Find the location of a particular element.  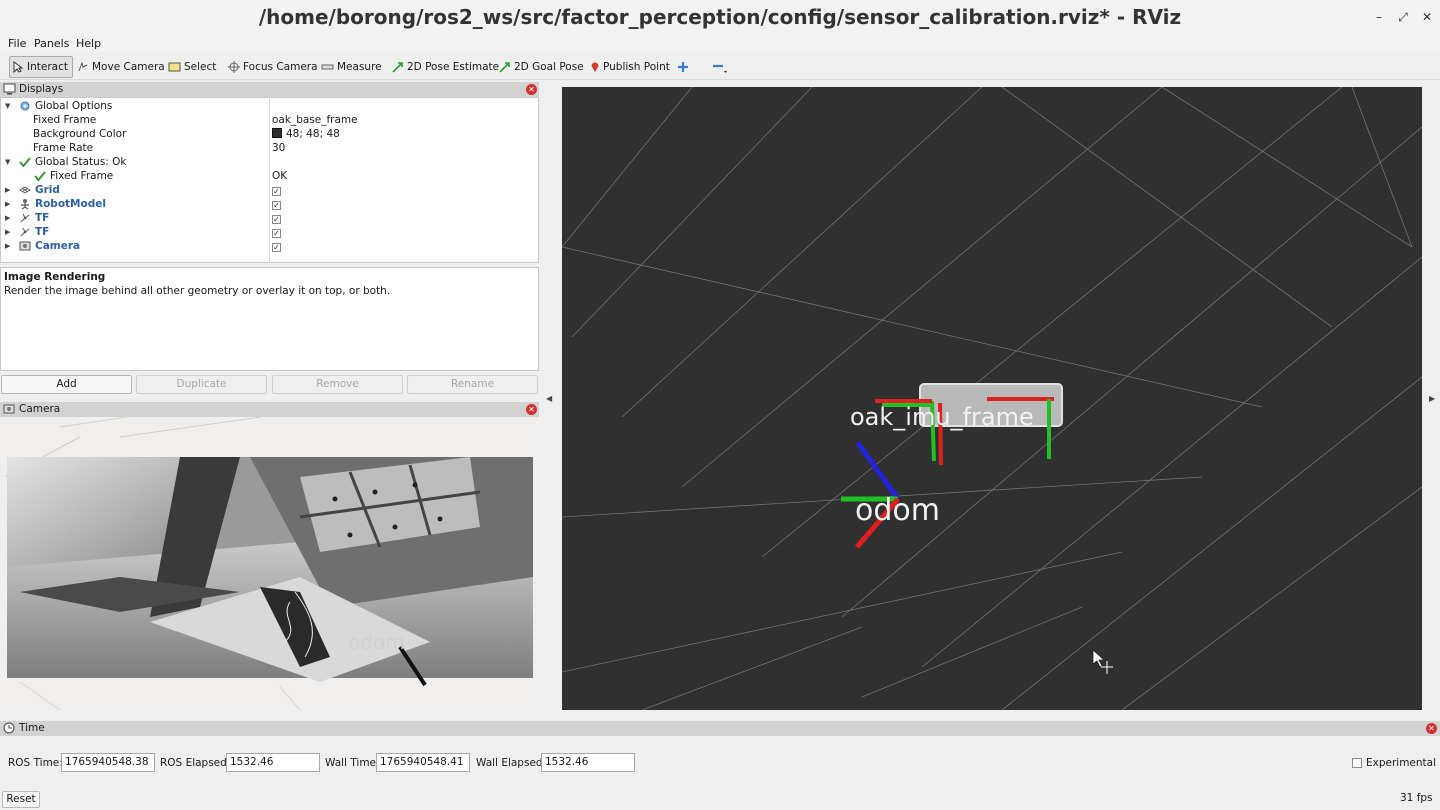

camera-icon is located at coordinates (25, 246).